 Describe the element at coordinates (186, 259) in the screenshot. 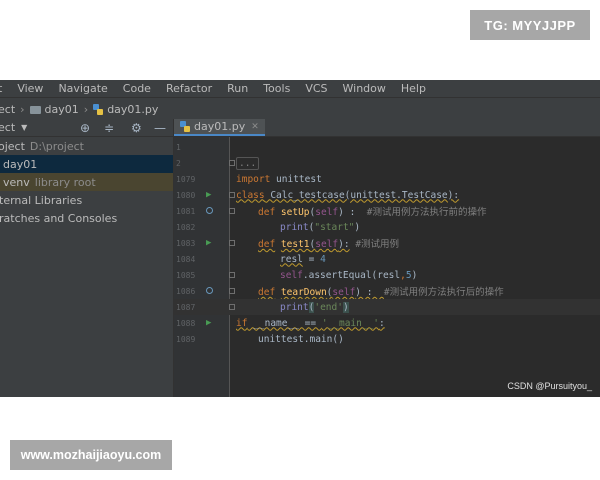

I see `line-number: 1084` at that location.